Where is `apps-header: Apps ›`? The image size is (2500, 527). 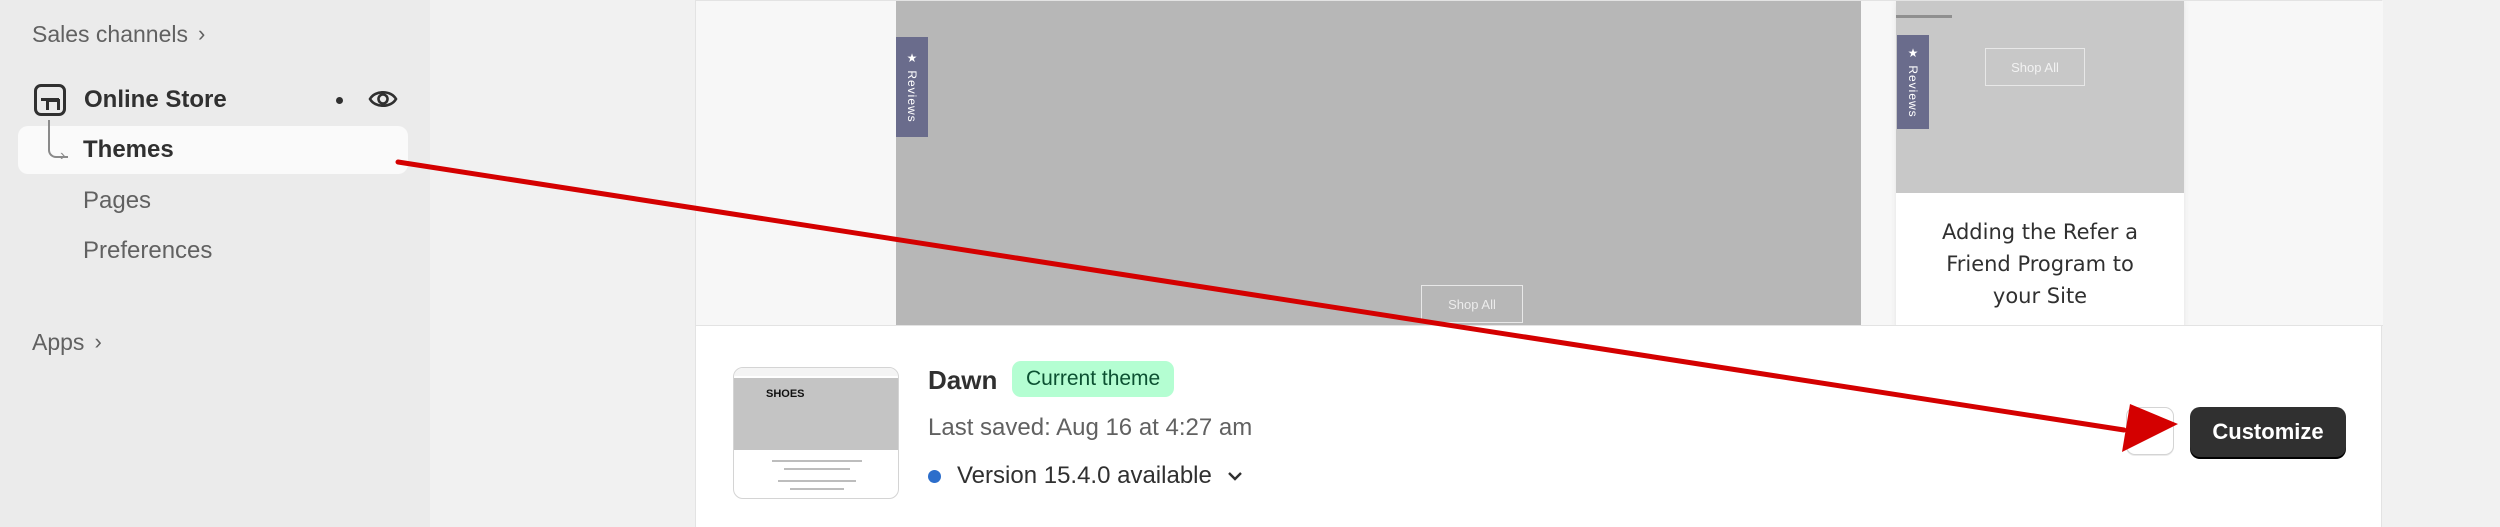 apps-header: Apps › is located at coordinates (67, 342).